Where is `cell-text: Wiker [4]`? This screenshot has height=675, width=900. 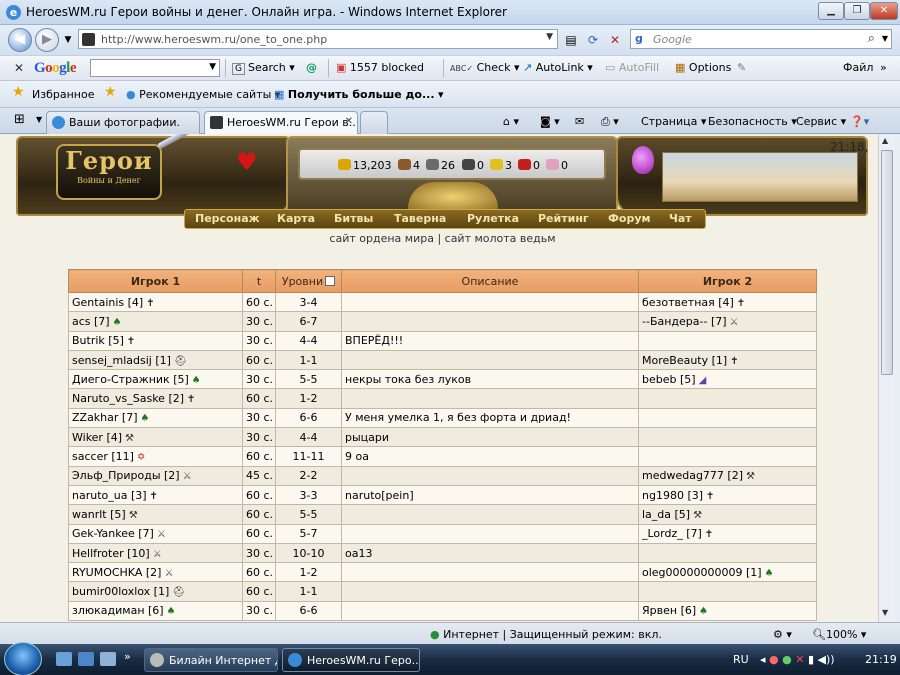 cell-text: Wiker [4] is located at coordinates (97, 437).